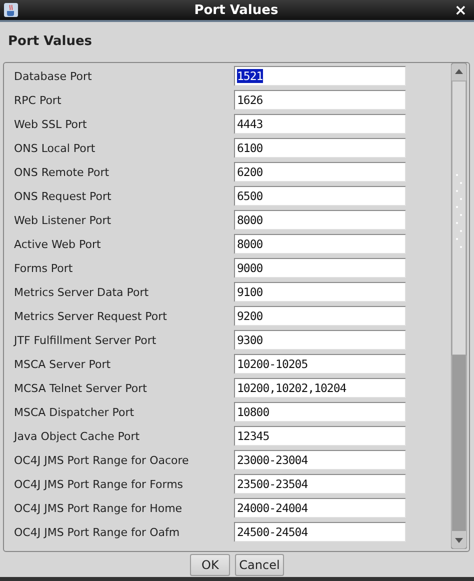  I want to click on port-label: OC4J JMS Port Range for Forms, so click(98, 484).